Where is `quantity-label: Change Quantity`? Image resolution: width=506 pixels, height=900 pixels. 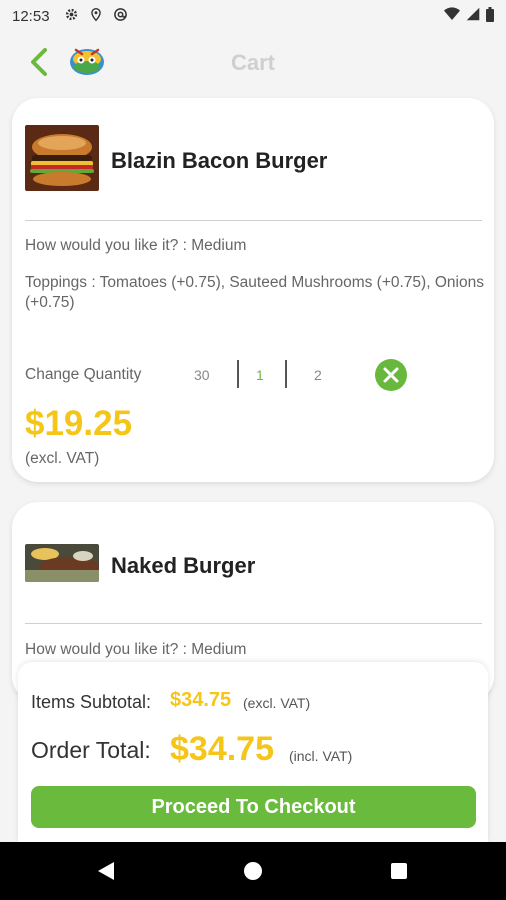
quantity-label: Change Quantity is located at coordinates (83, 374).